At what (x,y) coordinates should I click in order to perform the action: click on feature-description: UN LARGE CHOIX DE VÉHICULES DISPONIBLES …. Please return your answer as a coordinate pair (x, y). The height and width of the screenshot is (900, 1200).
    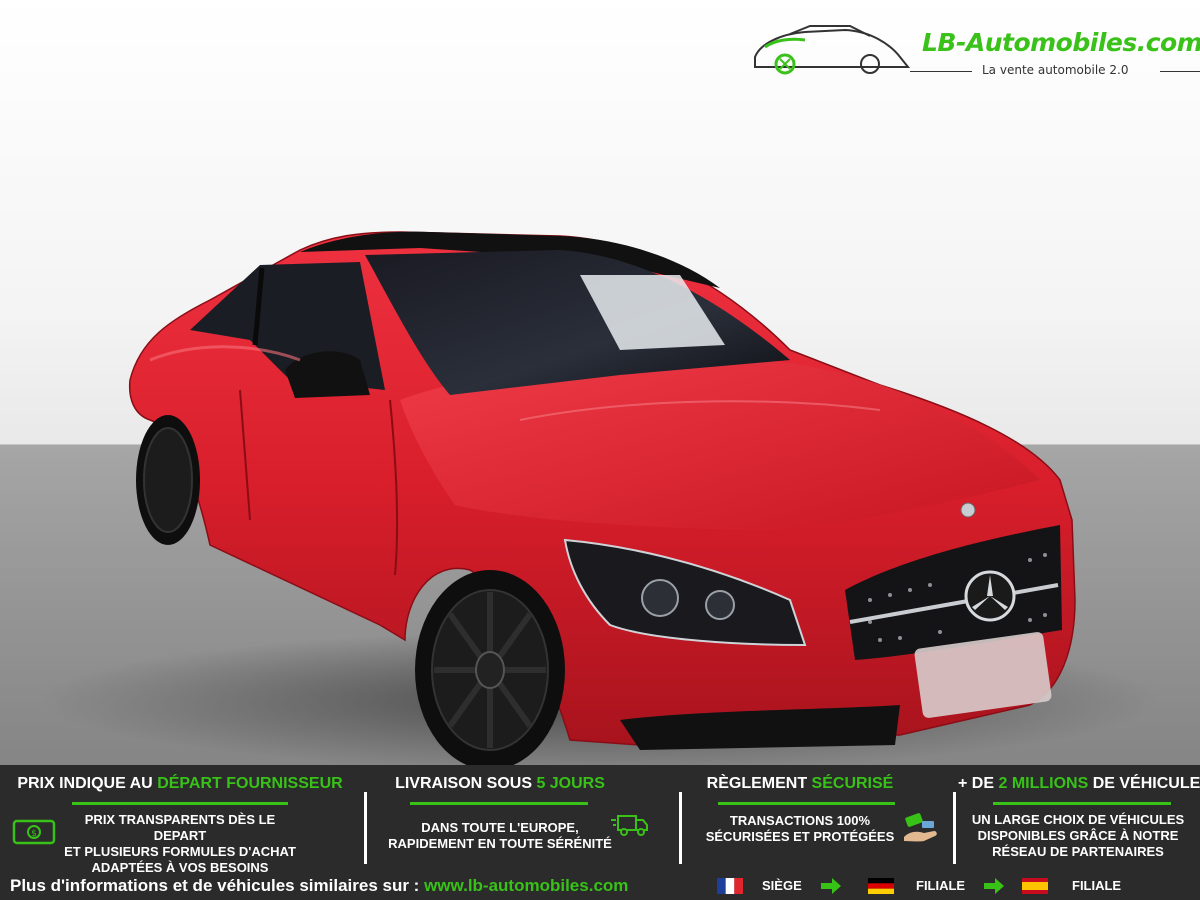
    Looking at the image, I should click on (1078, 835).